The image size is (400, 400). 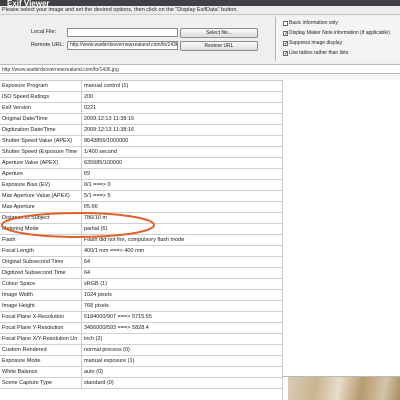 What do you see at coordinates (181, 339) in the screenshot?
I see `exif-value: inch (2)` at bounding box center [181, 339].